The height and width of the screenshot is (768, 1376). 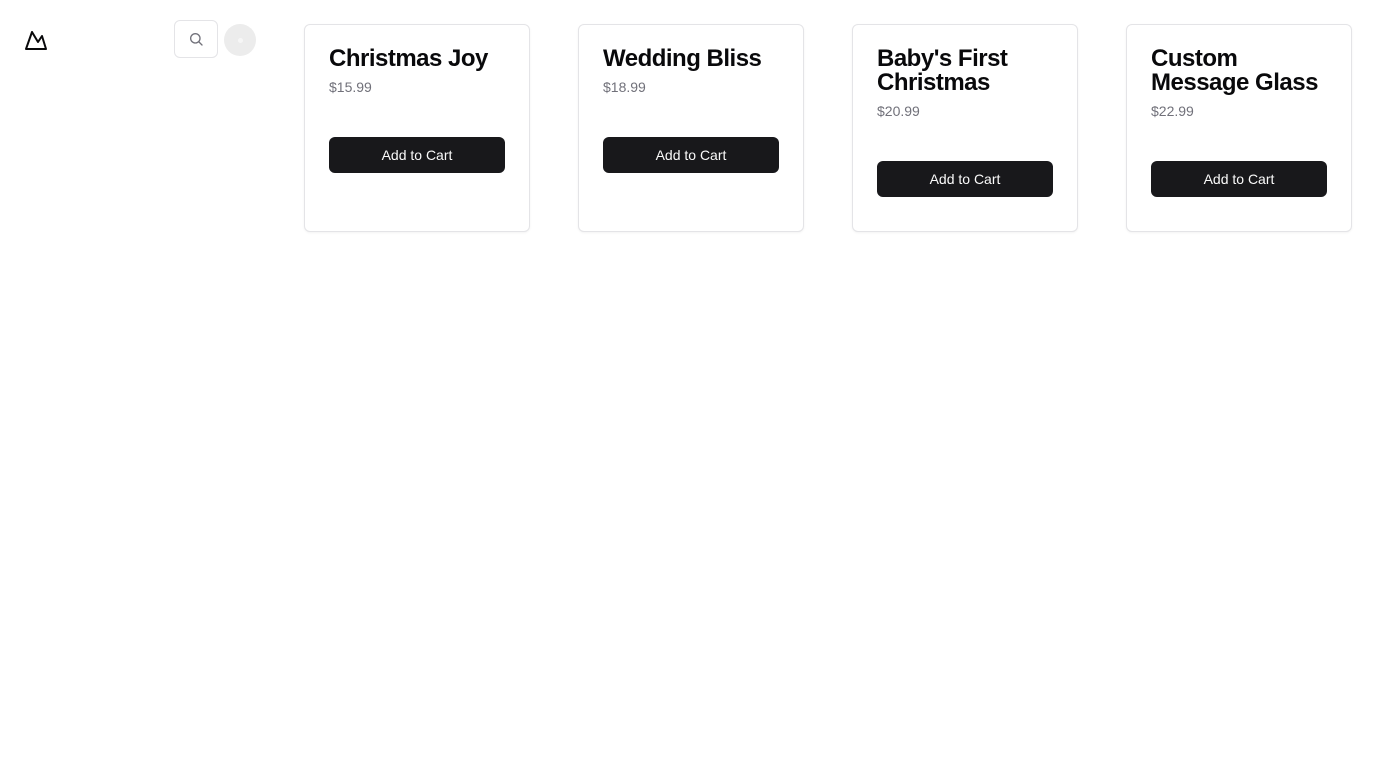 I want to click on logo-link, so click(x=36, y=40).